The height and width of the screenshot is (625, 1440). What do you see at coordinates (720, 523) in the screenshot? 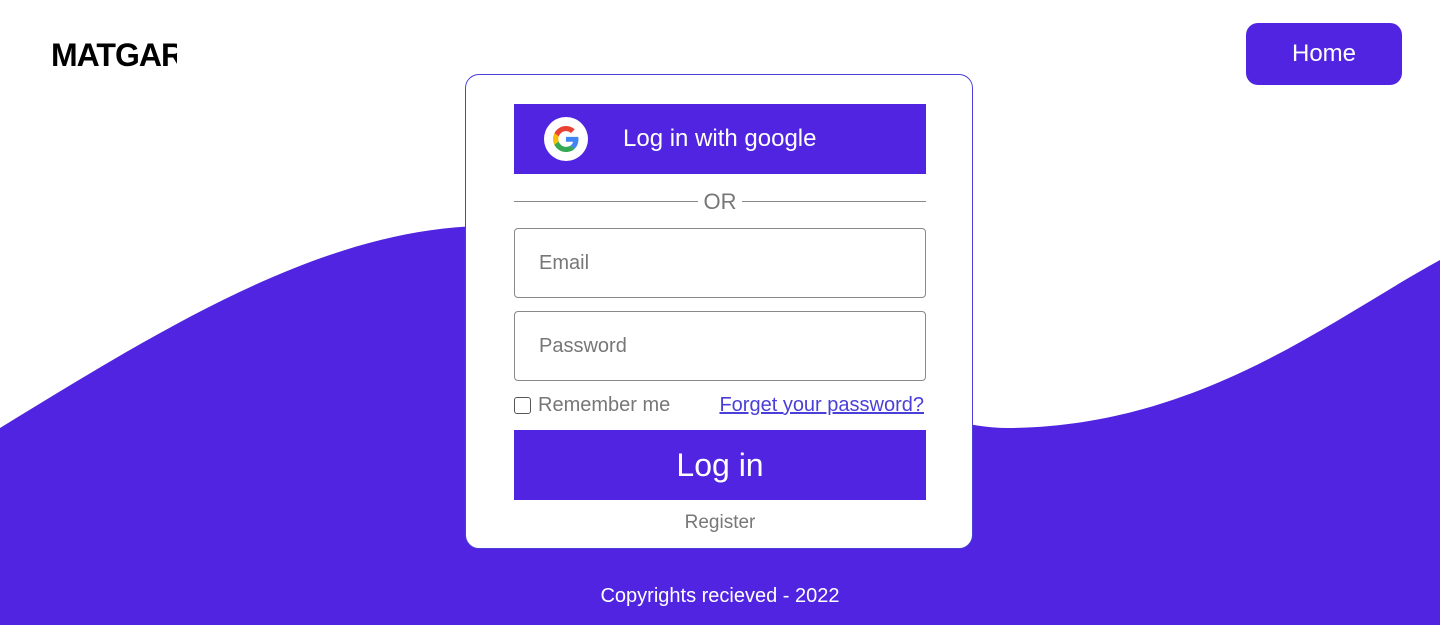
I see `register-link: Register` at bounding box center [720, 523].